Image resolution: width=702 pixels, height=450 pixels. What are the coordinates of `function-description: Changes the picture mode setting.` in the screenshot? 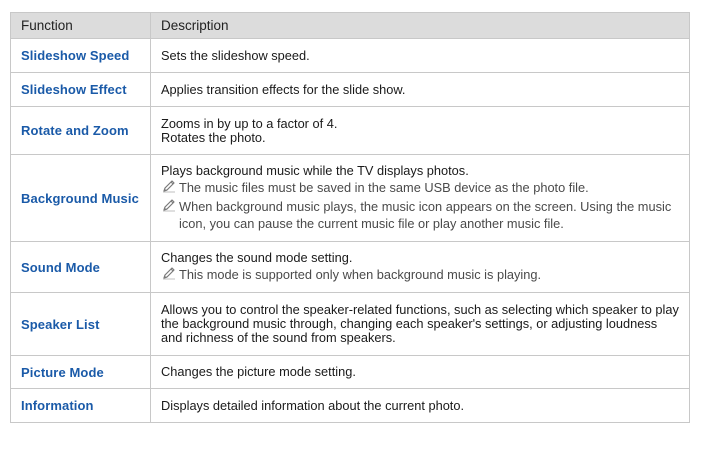 It's located at (420, 372).